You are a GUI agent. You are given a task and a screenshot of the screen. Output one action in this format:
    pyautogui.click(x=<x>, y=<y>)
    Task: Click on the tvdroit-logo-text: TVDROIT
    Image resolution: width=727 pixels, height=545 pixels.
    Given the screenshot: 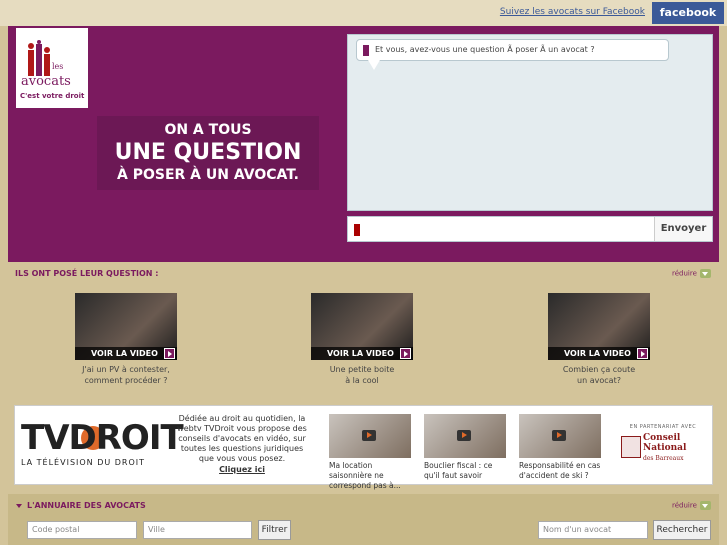 What is the action you would take?
    pyautogui.click(x=102, y=438)
    